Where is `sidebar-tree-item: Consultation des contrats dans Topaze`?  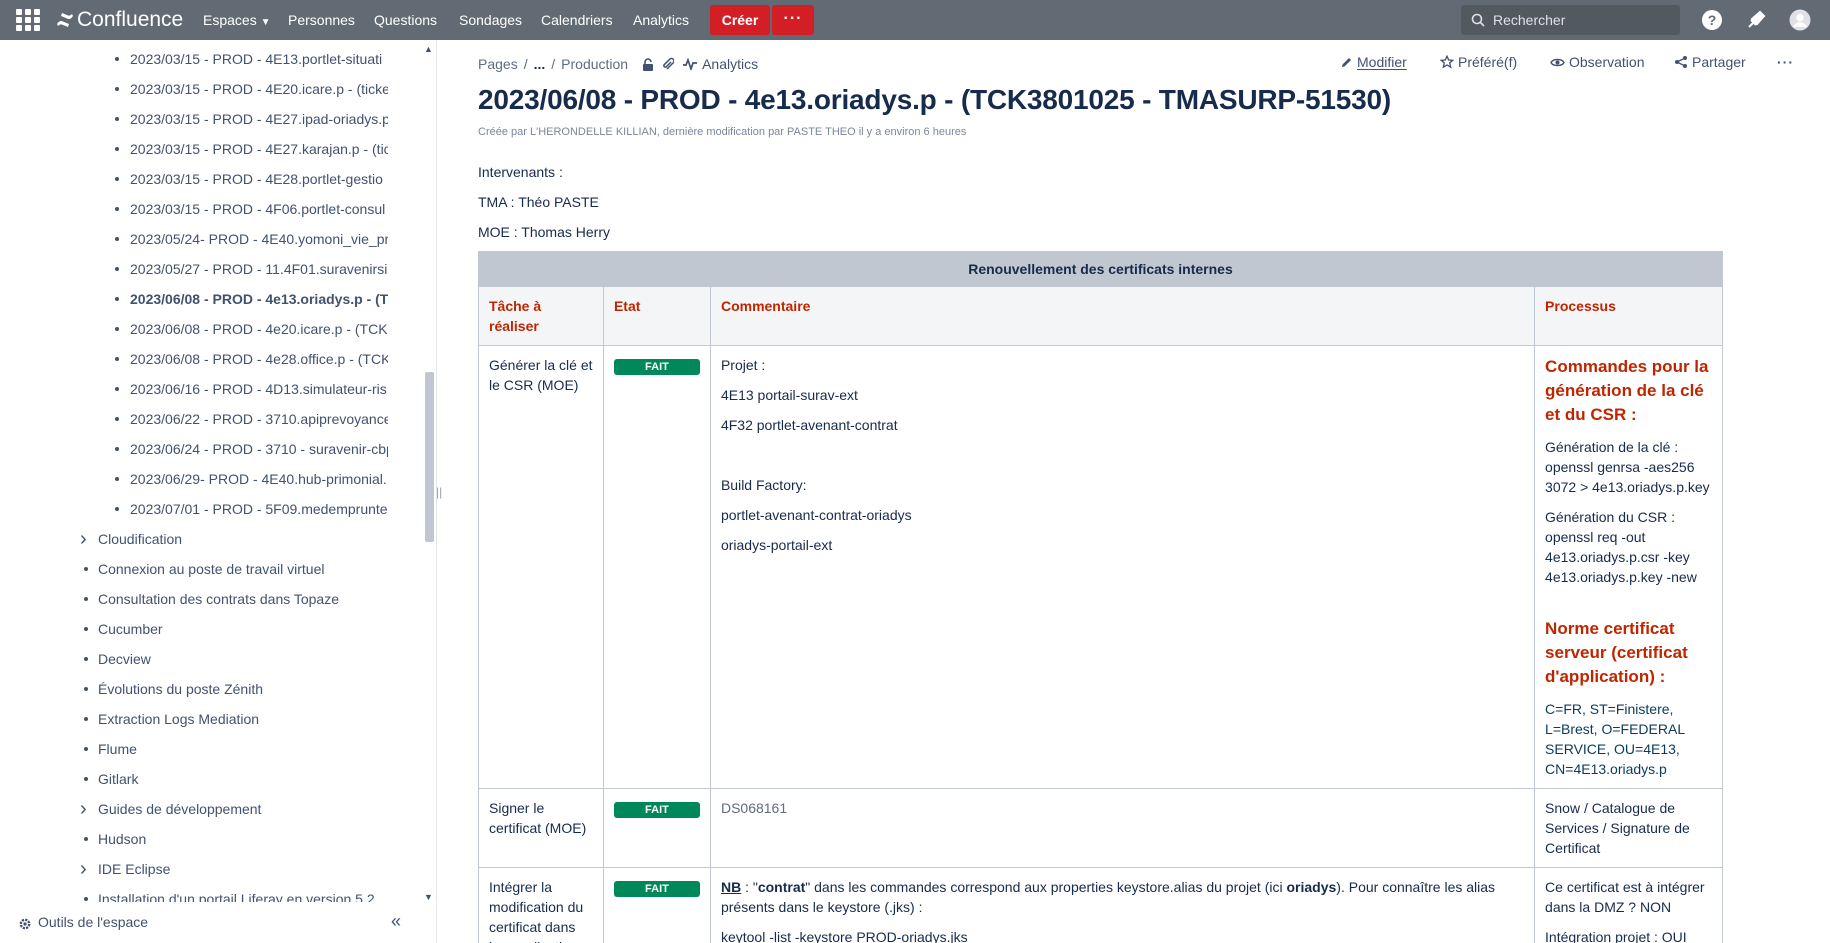
sidebar-tree-item: Consultation des contrats dans Topaze is located at coordinates (210, 599).